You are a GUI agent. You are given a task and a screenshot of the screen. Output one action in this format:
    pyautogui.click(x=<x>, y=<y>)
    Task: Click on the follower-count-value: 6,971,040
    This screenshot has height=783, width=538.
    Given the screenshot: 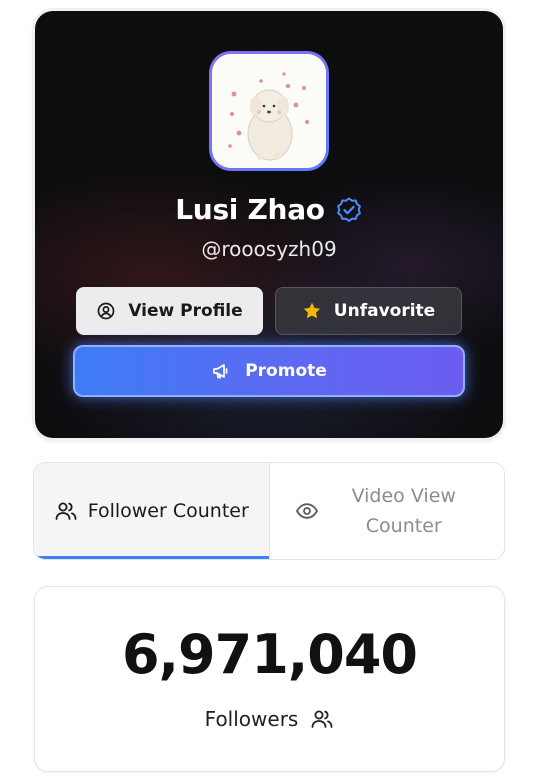 What is the action you would take?
    pyautogui.click(x=269, y=654)
    